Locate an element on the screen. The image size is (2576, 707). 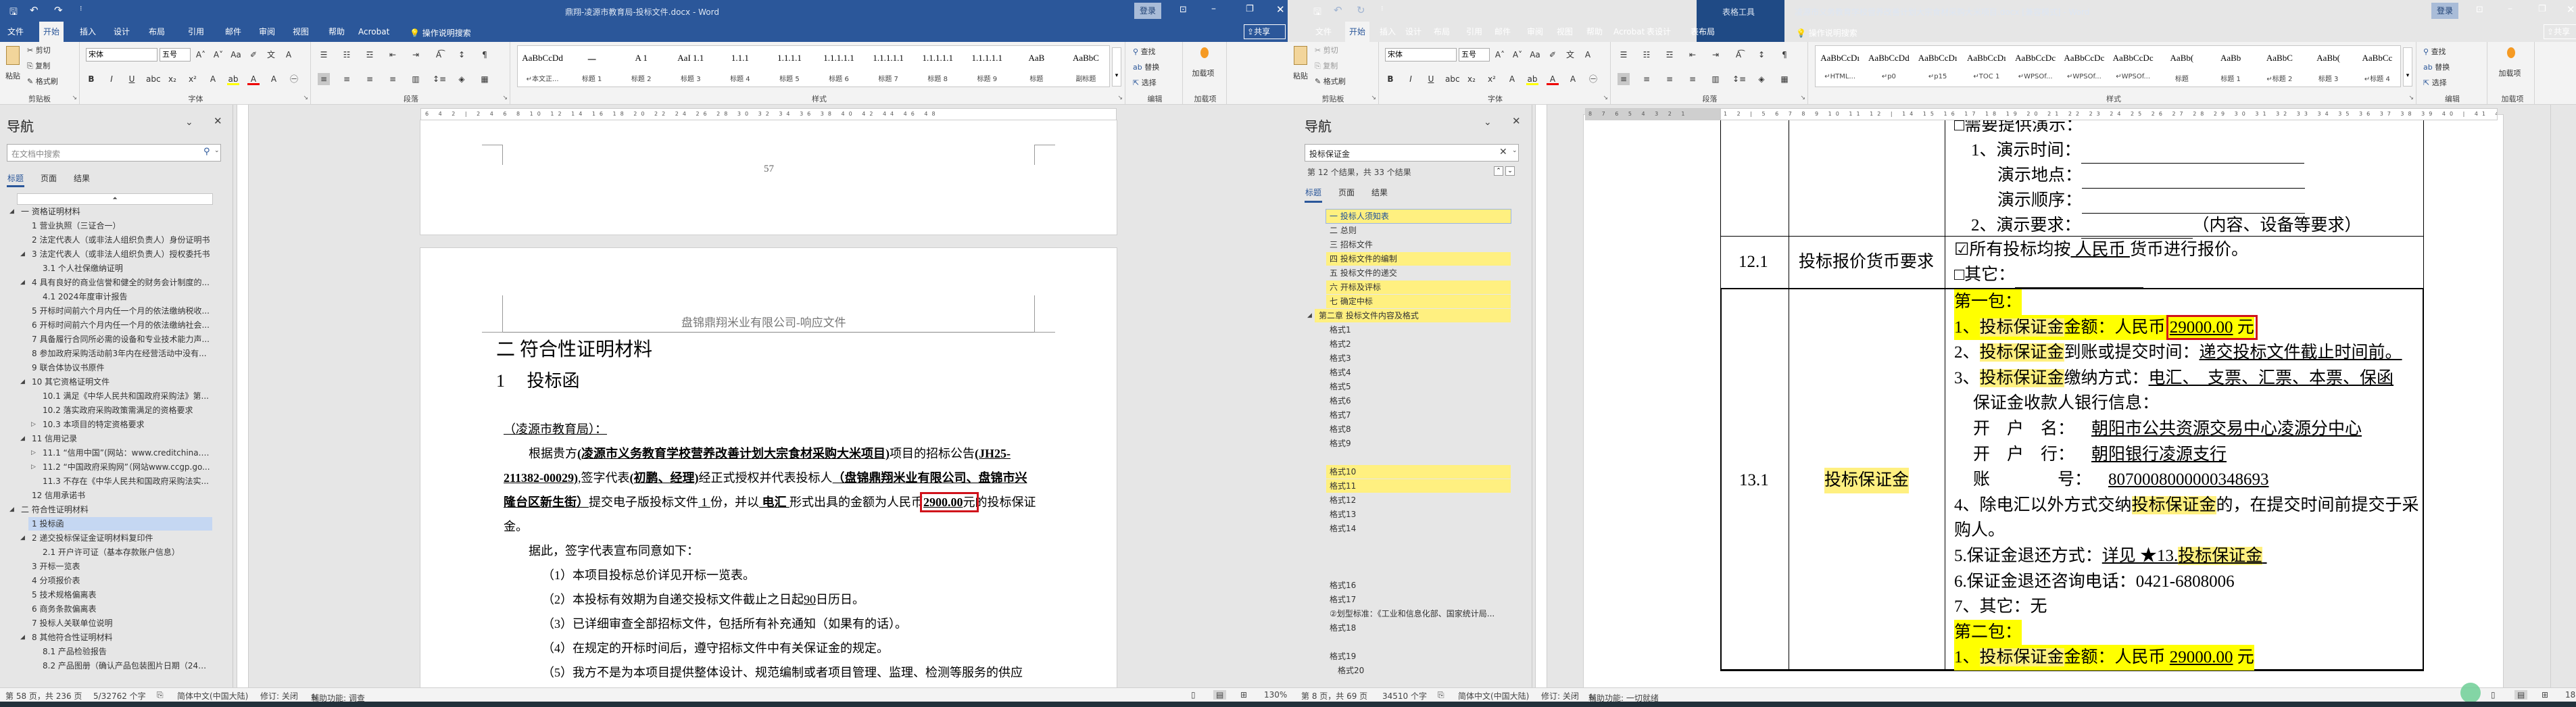
nav-heading-item: 11 信用记录 is located at coordinates (54, 439).